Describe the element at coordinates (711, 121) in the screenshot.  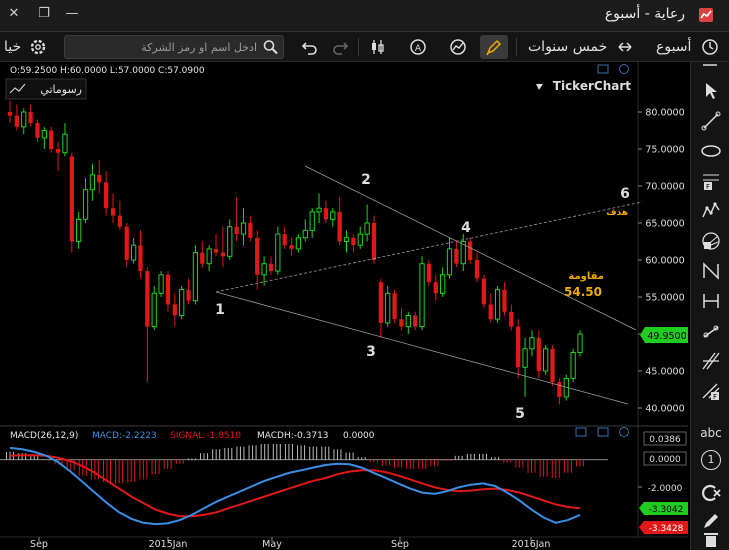
I see `trendline-icon` at that location.